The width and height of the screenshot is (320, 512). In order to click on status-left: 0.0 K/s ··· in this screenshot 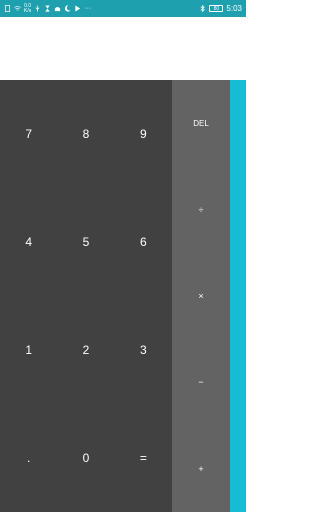, I will do `click(101, 8)`.